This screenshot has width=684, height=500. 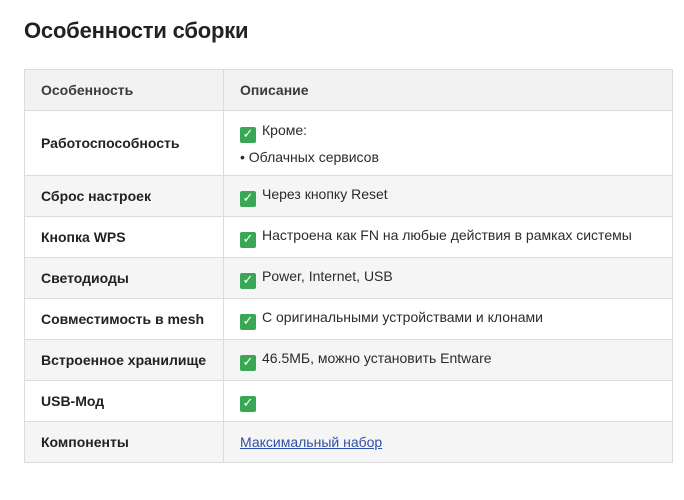 I want to click on table-row: Светодиоды ✓ Power, Internet, USB, so click(x=348, y=278).